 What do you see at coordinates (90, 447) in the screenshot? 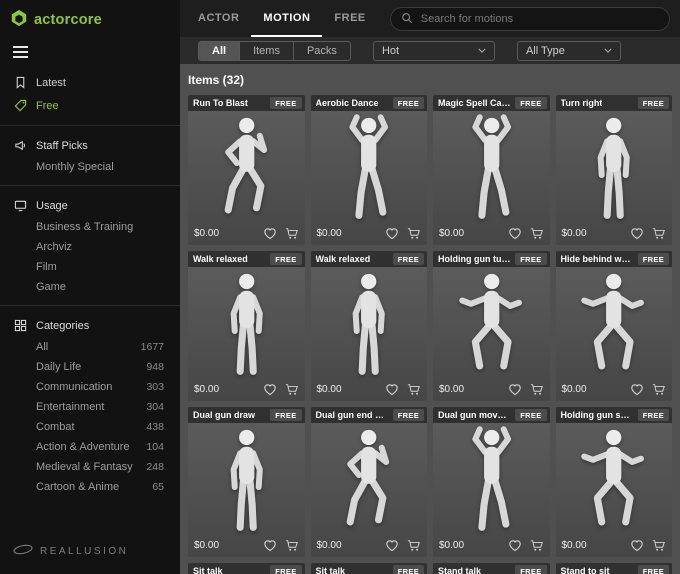
I see `sidebar-item-action-adventure: Action & Adventure 104` at bounding box center [90, 447].